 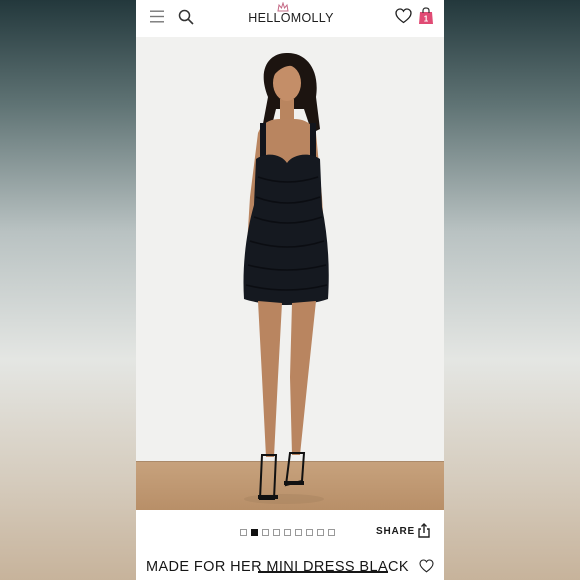 I want to click on image-pagination-dots, so click(x=287, y=533).